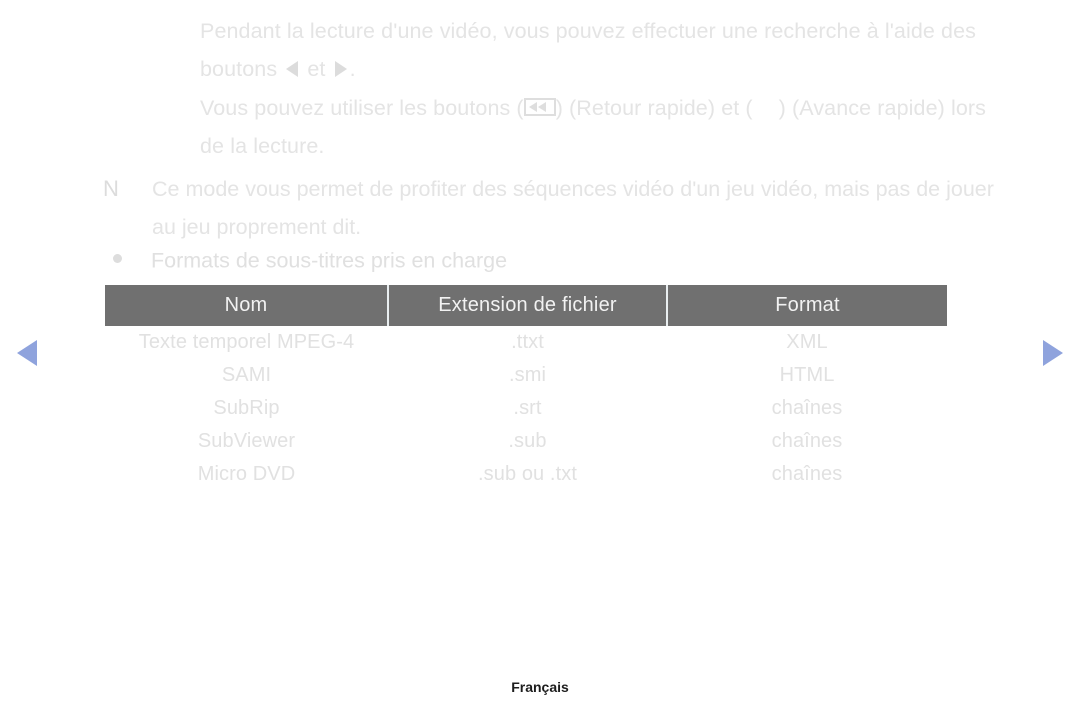  What do you see at coordinates (807, 305) in the screenshot?
I see `table-header-format: Format` at bounding box center [807, 305].